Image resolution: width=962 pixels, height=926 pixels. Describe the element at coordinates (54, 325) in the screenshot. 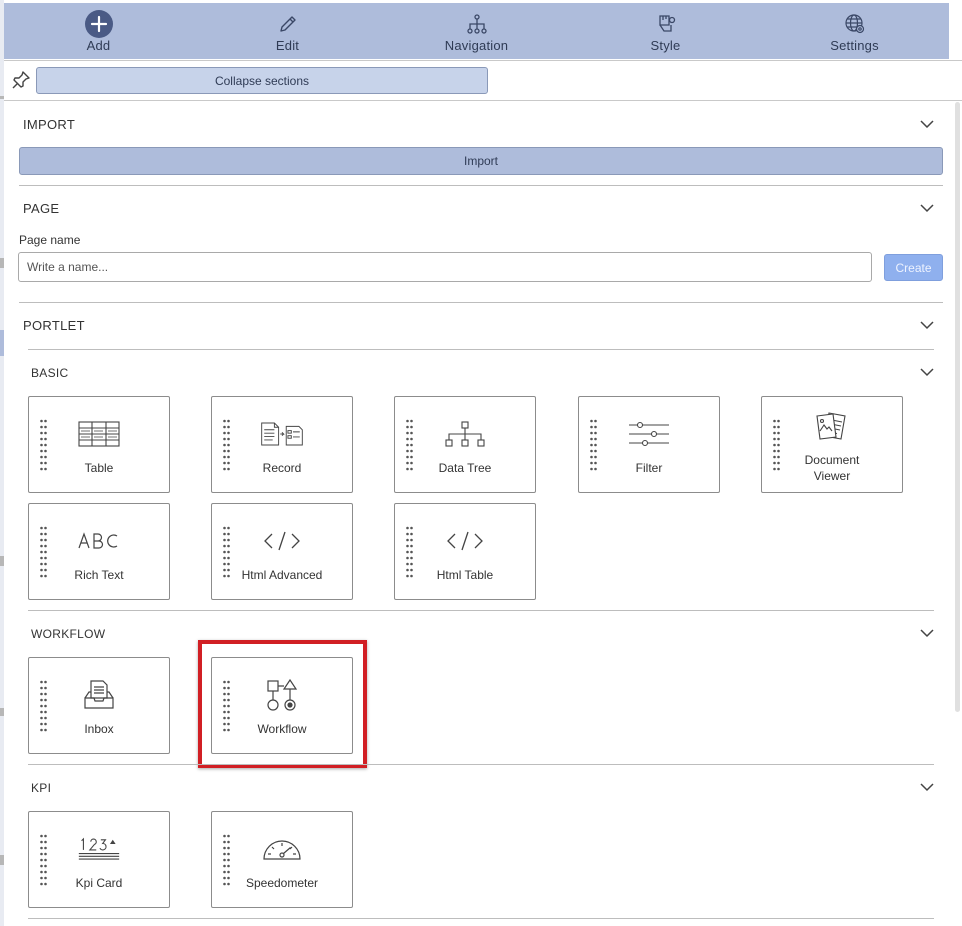

I see `portlet-section-title: PORTLET` at that location.